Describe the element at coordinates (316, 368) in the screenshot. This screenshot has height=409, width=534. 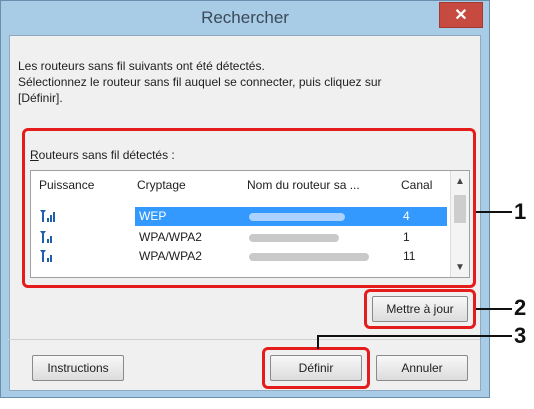
I see `define-button: Définir` at that location.